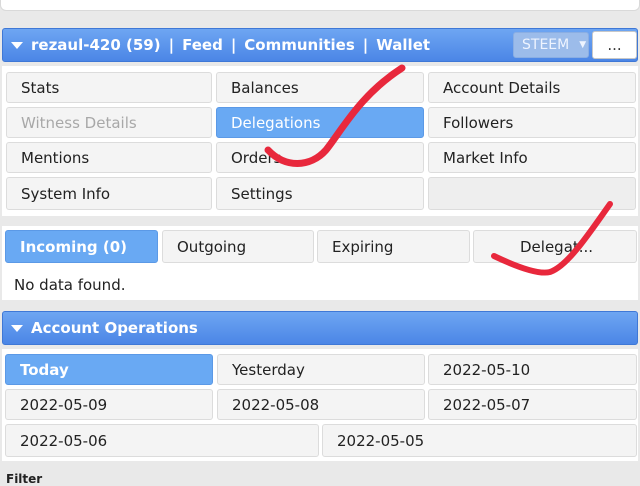  What do you see at coordinates (320, 122) in the screenshot?
I see `menu-item-delegations: Delegations` at bounding box center [320, 122].